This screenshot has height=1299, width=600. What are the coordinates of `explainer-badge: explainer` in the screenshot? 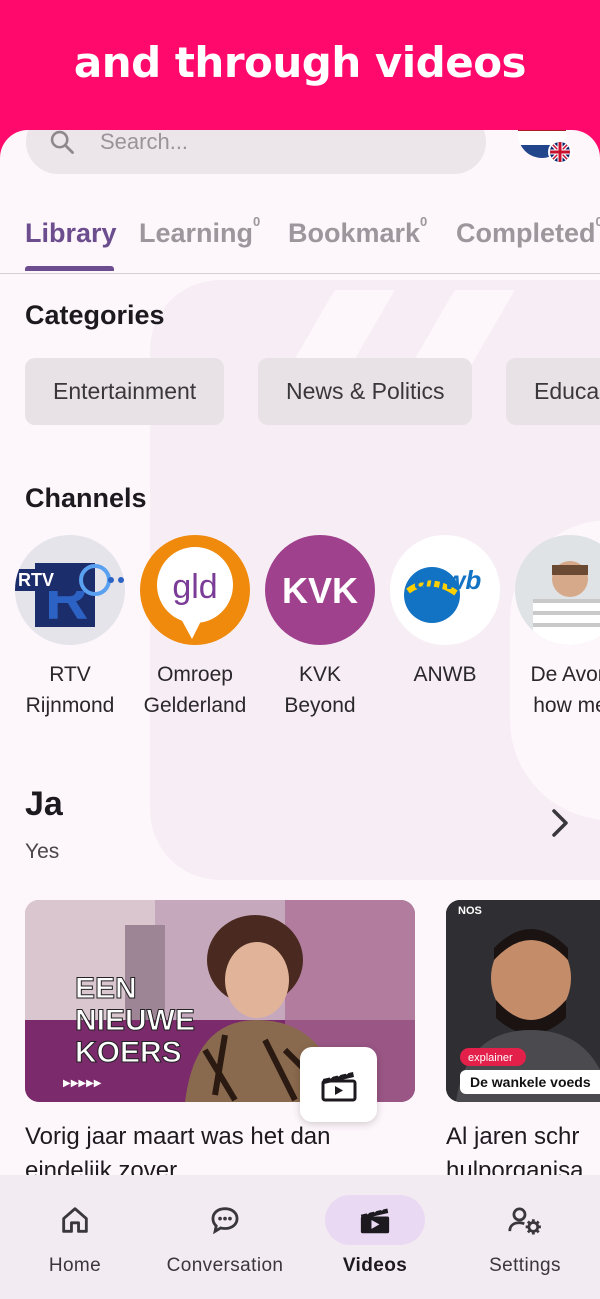 It's located at (490, 1058).